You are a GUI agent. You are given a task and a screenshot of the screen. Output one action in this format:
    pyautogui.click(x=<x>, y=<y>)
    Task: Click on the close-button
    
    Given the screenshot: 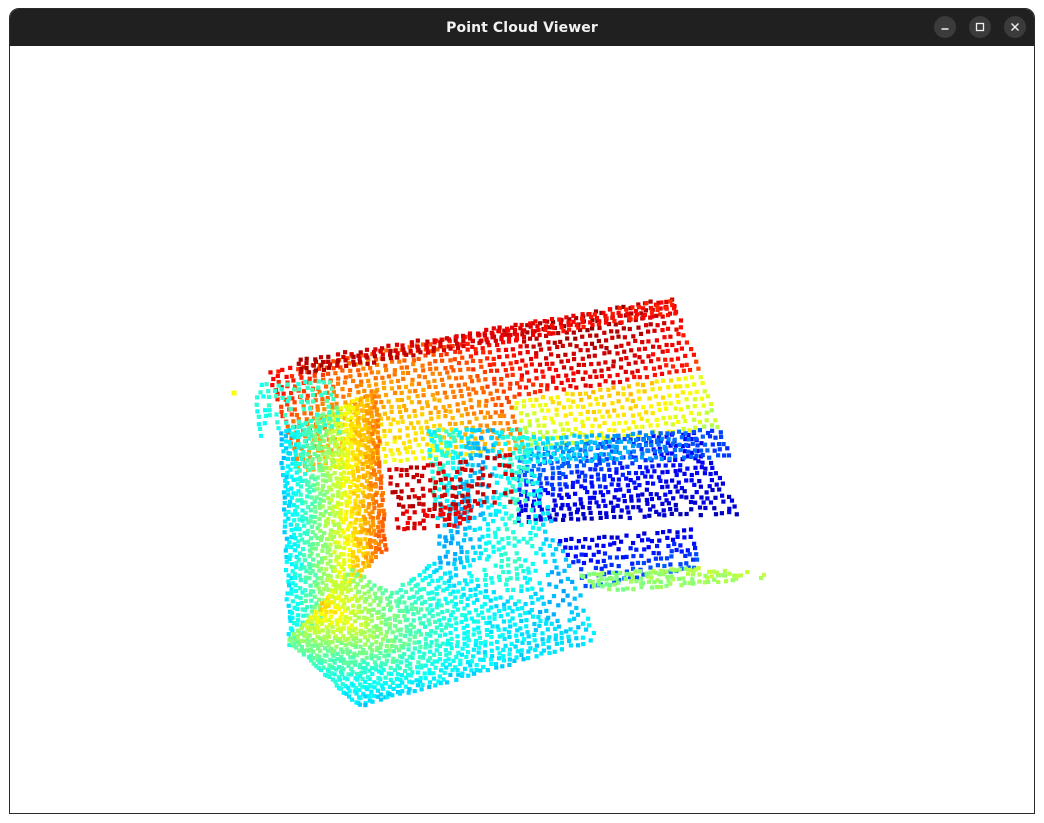 What is the action you would take?
    pyautogui.click(x=1015, y=27)
    